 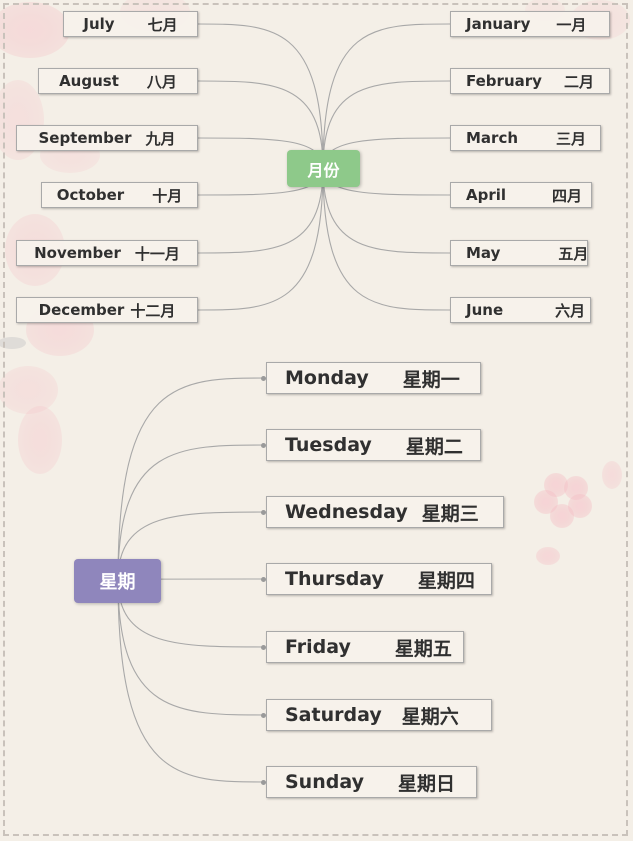 What do you see at coordinates (492, 138) in the screenshot?
I see `month-node-march-english: March` at bounding box center [492, 138].